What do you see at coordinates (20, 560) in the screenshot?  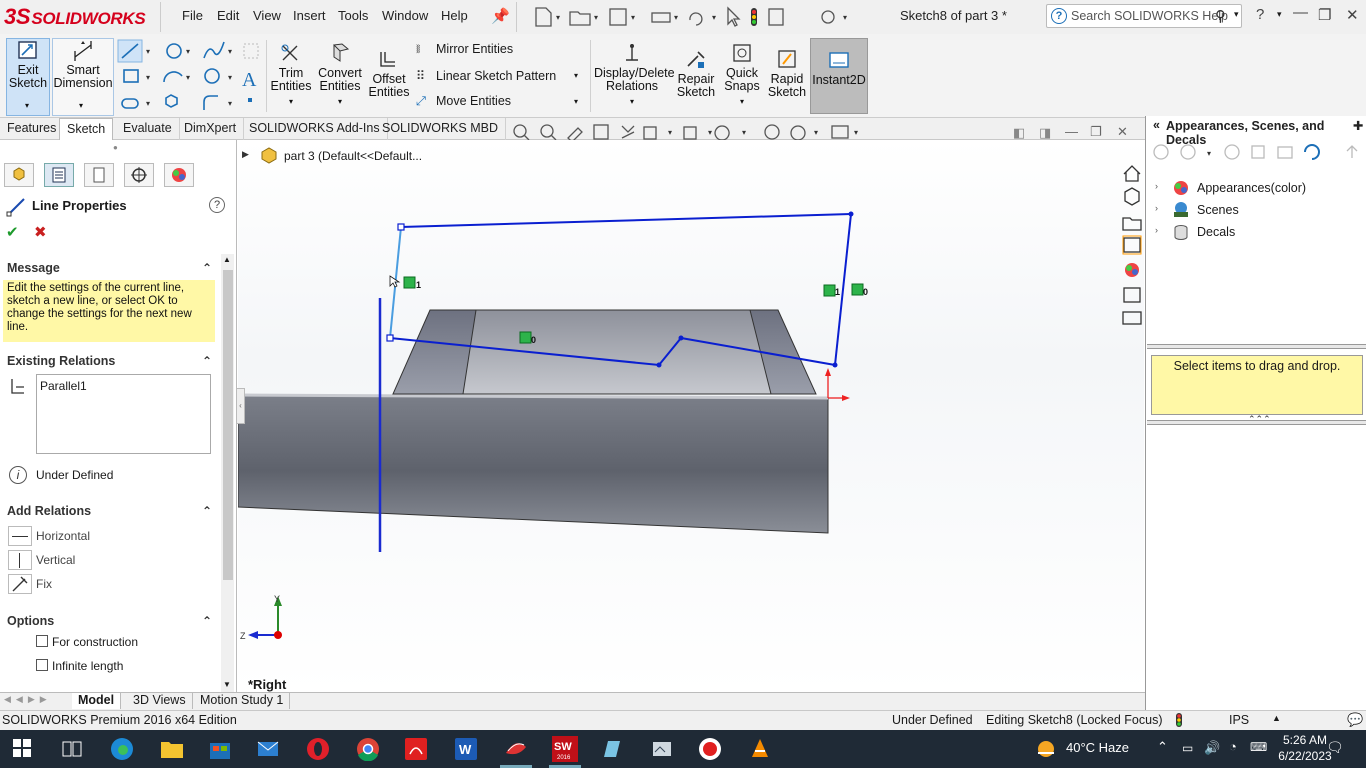 I see `vertical-icon` at bounding box center [20, 560].